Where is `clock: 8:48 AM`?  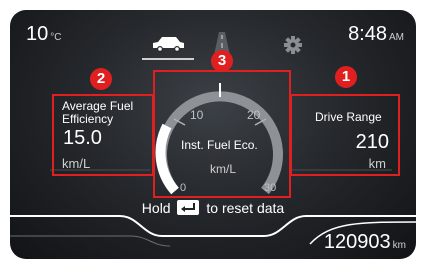
clock: 8:48 AM is located at coordinates (376, 34).